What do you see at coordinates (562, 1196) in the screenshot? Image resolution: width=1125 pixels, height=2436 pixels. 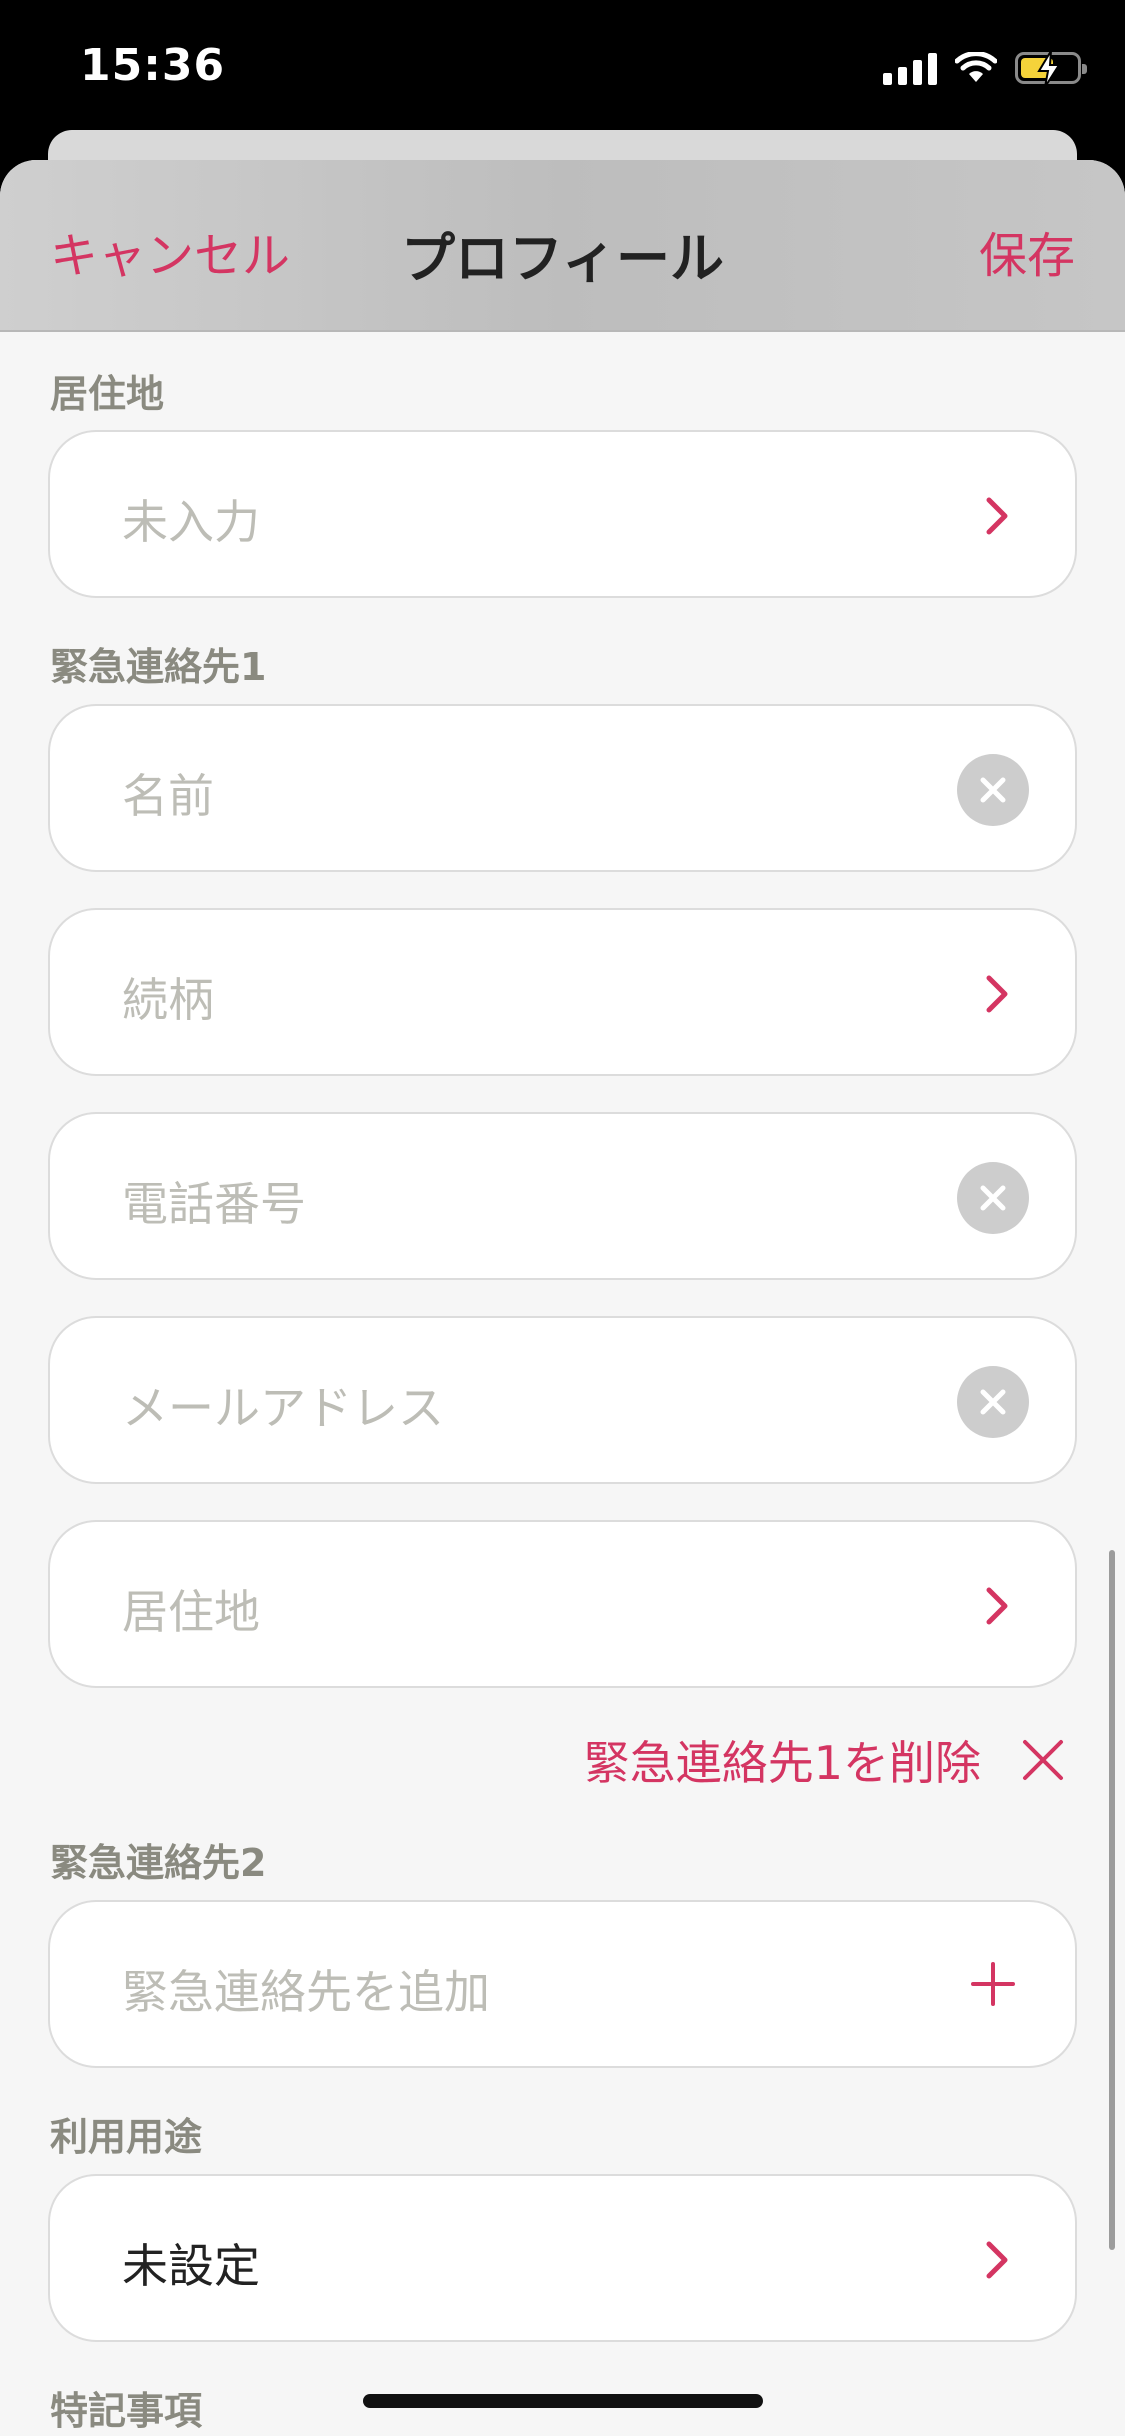 I see `contact-phone-field: 電話番号` at bounding box center [562, 1196].